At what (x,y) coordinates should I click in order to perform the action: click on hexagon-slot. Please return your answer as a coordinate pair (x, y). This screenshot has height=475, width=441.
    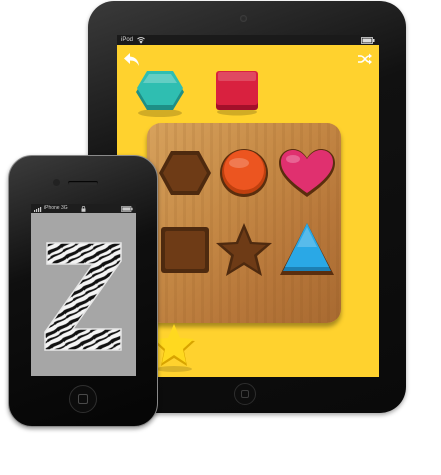
    Looking at the image, I should click on (185, 173).